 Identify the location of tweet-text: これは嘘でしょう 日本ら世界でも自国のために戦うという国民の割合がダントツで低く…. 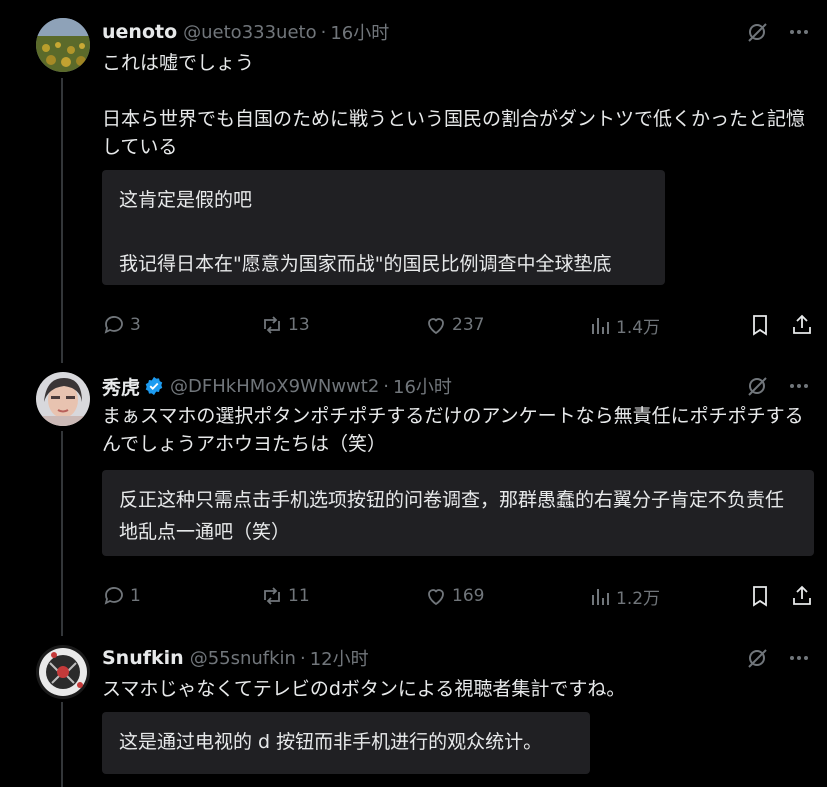
(454, 105).